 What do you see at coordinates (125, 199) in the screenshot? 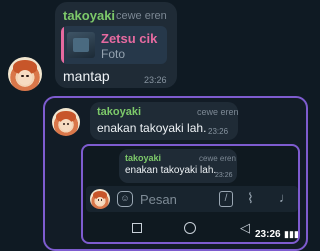
I see `emoji-icon: ☺` at bounding box center [125, 199].